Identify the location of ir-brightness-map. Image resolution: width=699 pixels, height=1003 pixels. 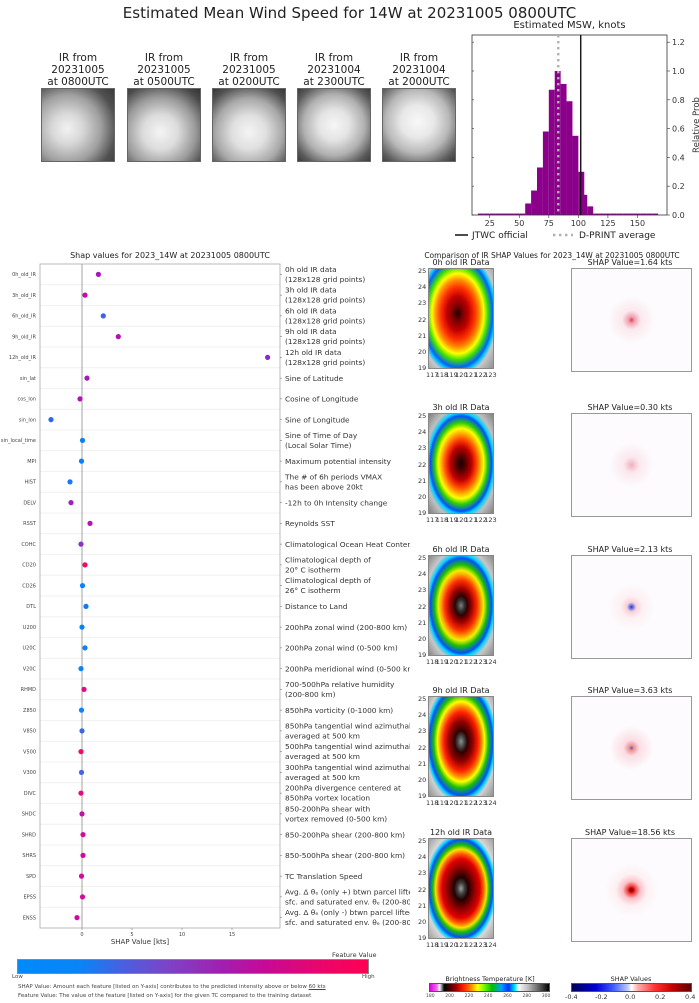
(461, 318).